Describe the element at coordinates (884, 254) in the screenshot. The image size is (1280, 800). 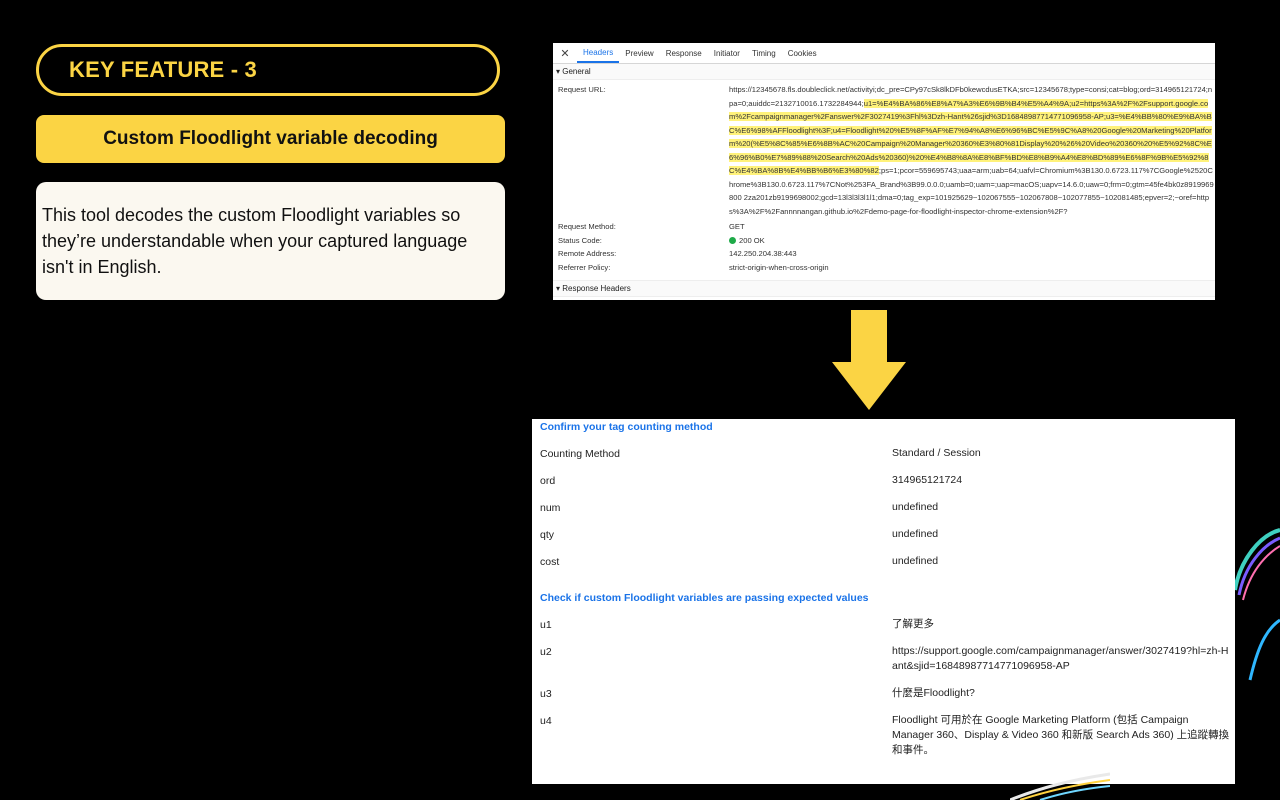
I see `remote-address-row: Remote Address: 142.250.204.38:443` at that location.